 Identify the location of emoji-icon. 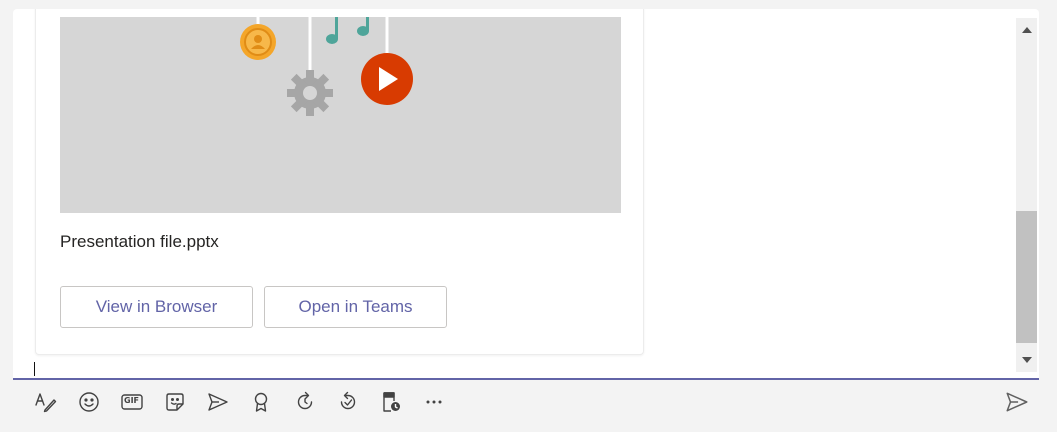
(89, 402).